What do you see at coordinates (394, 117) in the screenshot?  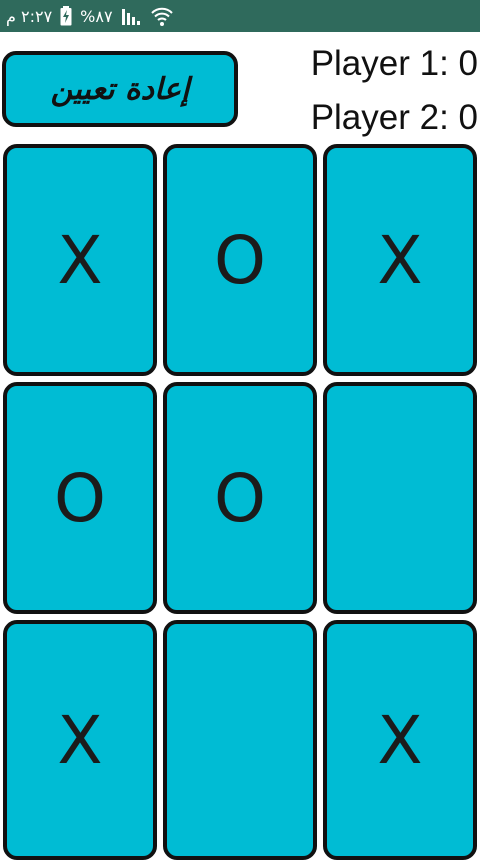 I see `player2-score: Player 2: 0` at bounding box center [394, 117].